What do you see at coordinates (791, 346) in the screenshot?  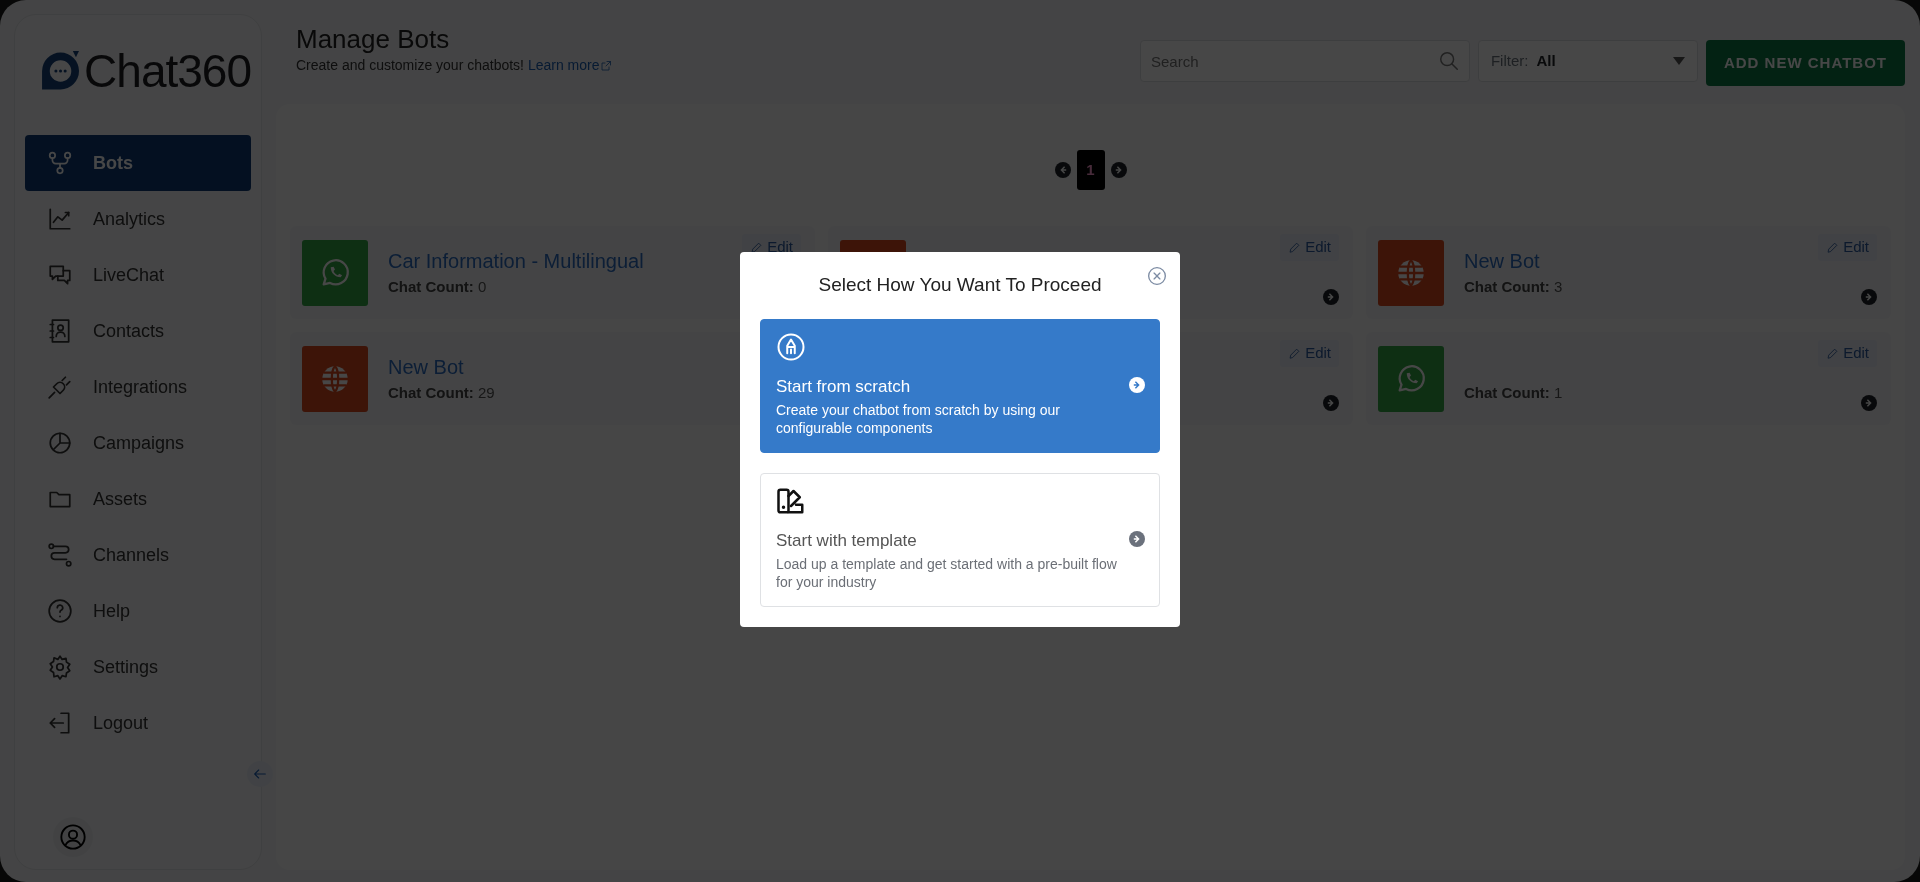 I see `pencil-circle-icon` at bounding box center [791, 346].